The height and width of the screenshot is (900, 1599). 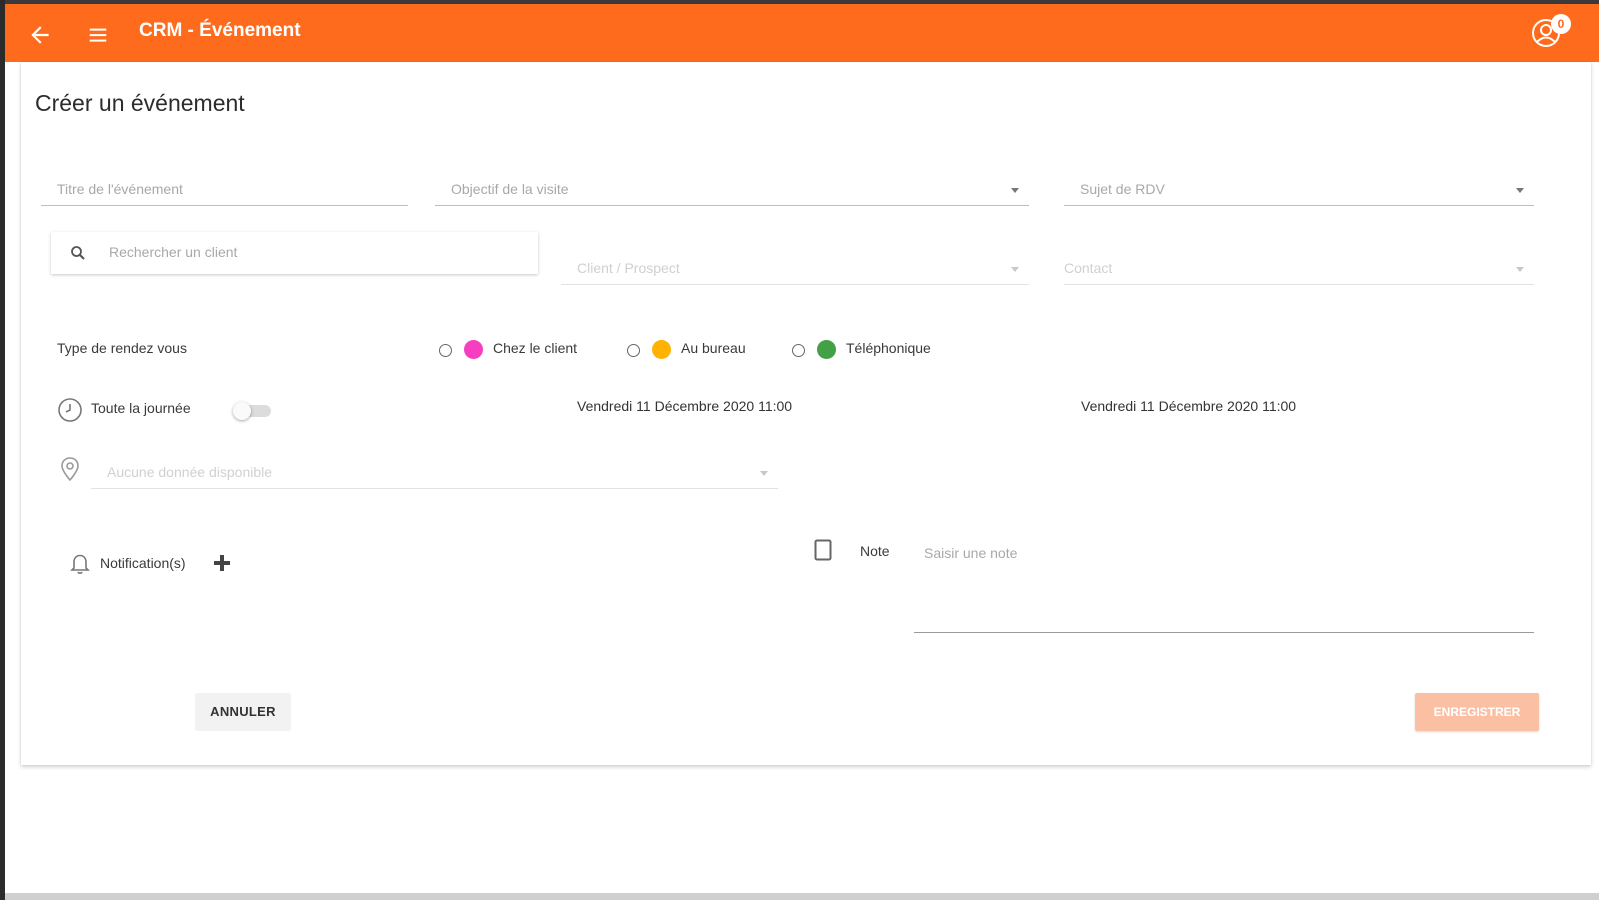 I want to click on client-prospect-placeholder: Client / Prospect, so click(x=628, y=268).